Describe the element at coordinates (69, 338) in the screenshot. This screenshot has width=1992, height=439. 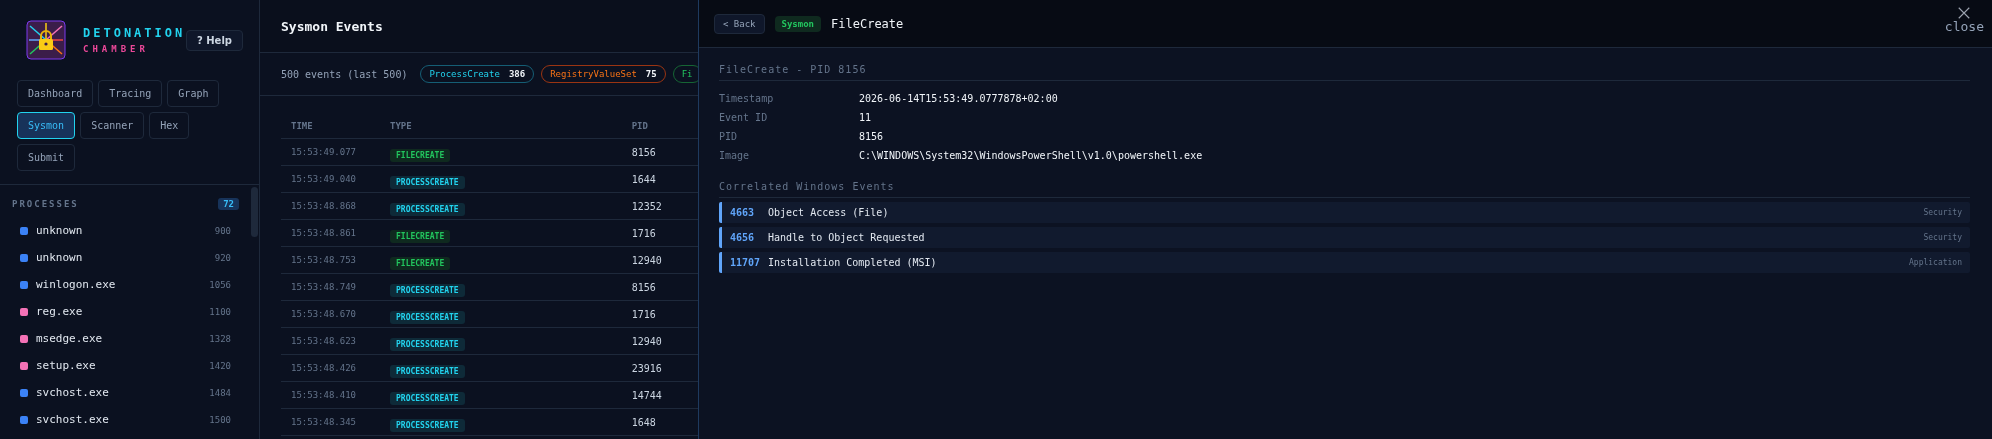
I see `process-name: msedge.exe` at that location.